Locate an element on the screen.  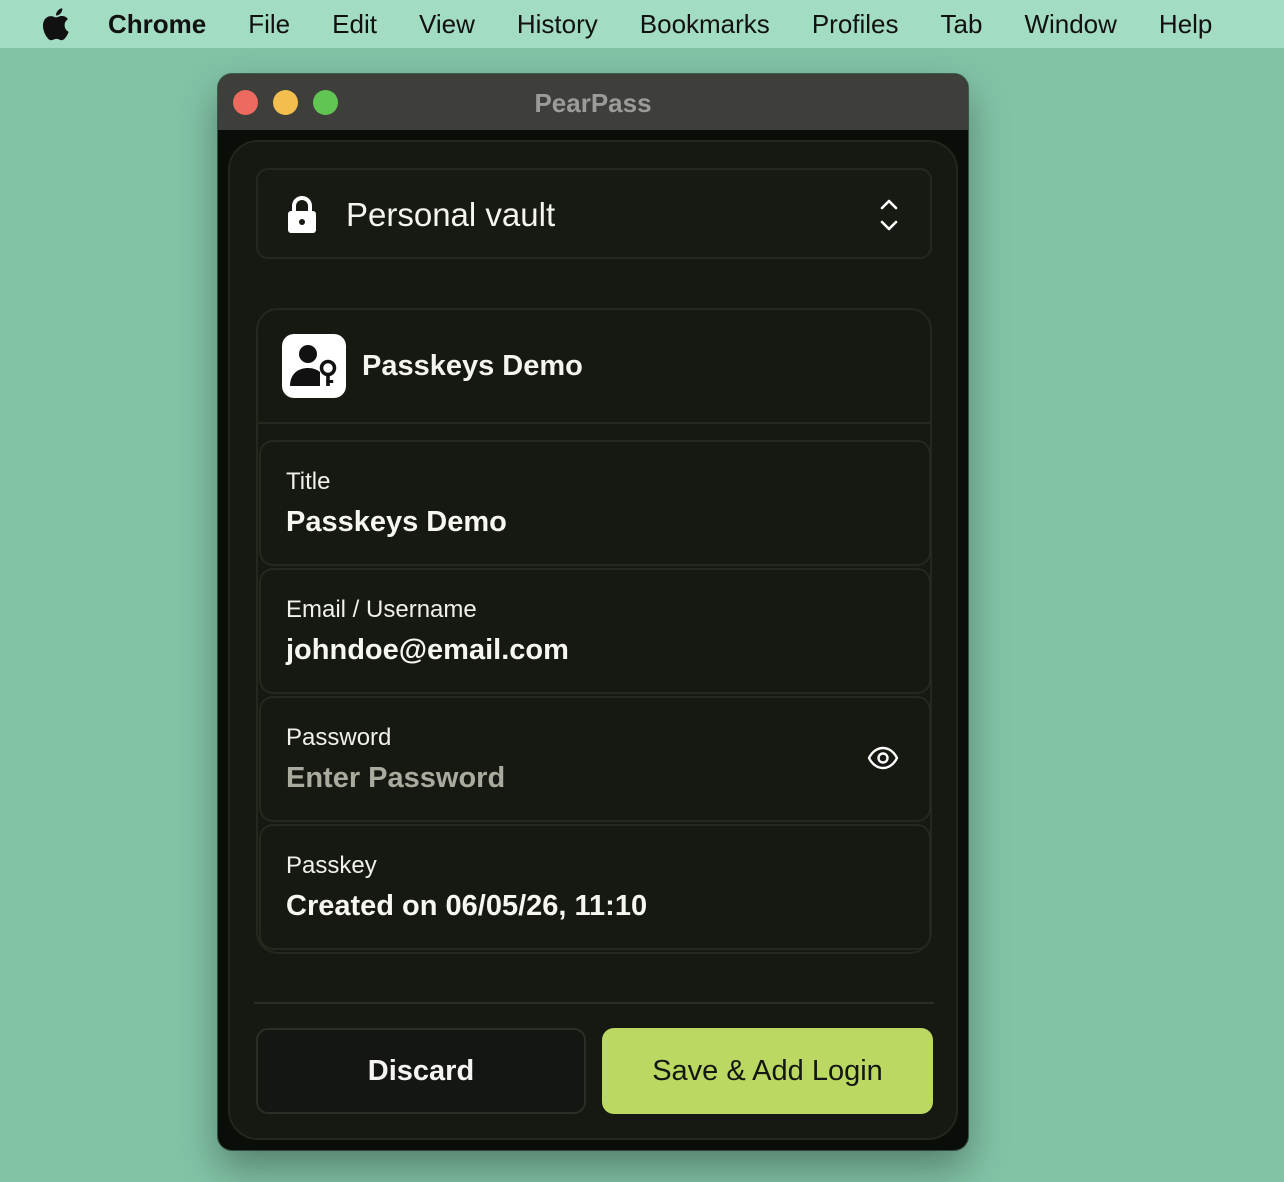
password-label: Password is located at coordinates (339, 737).